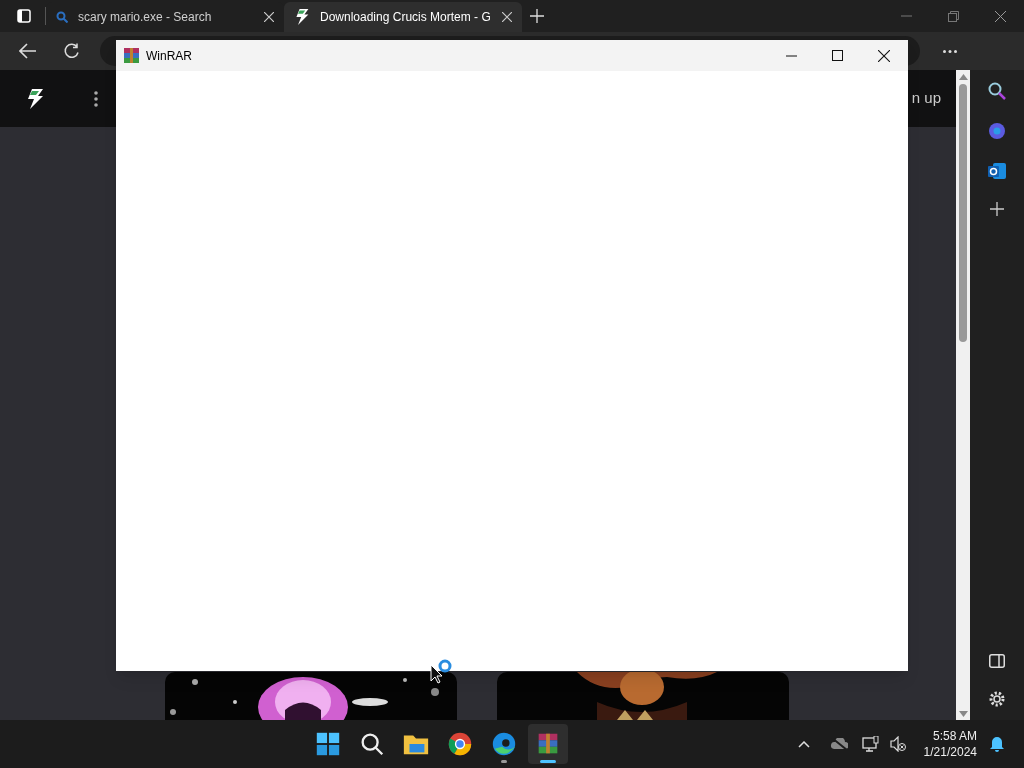  I want to click on taskbar-button, so click(547, 744).